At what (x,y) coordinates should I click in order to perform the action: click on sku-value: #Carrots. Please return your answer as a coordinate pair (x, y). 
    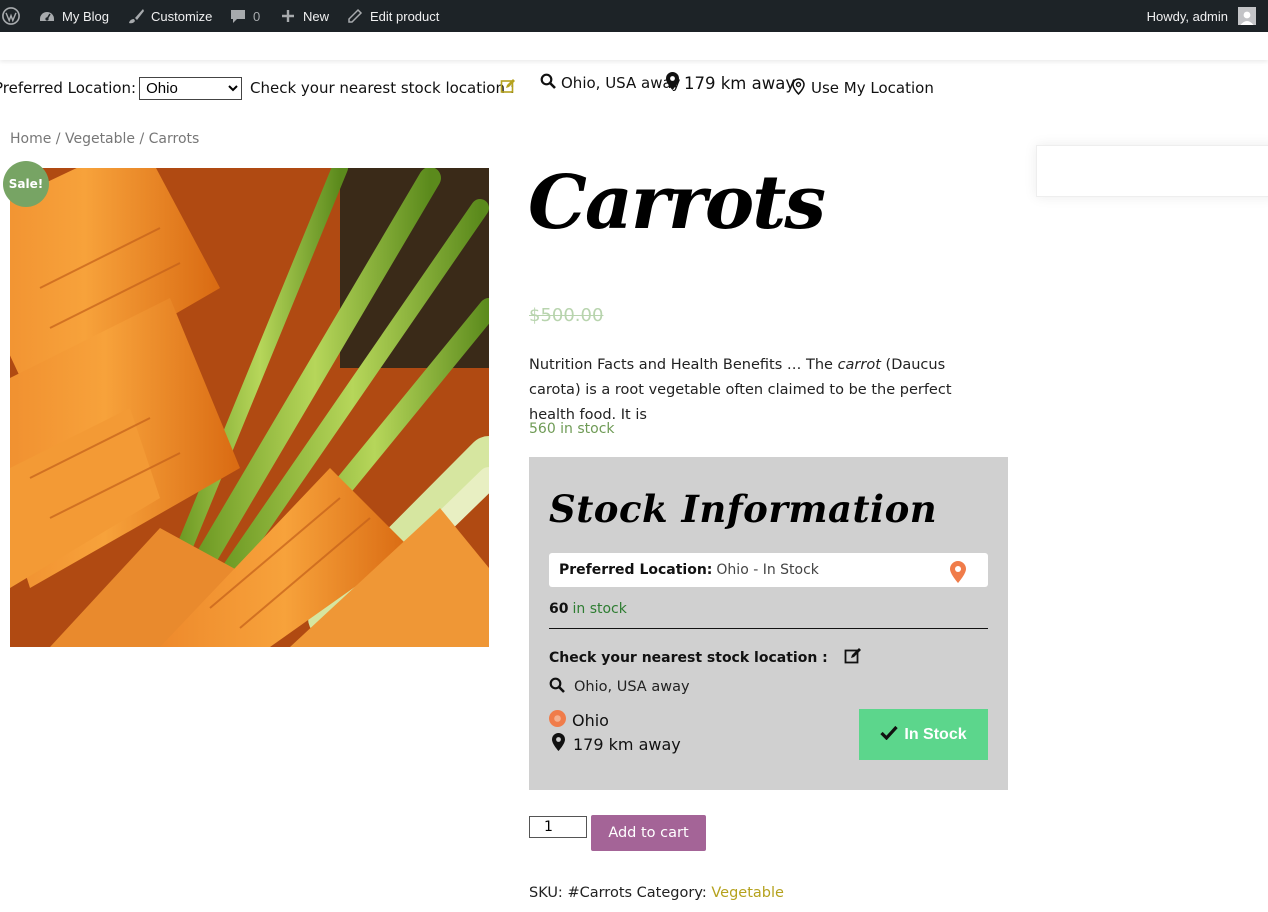
    Looking at the image, I should click on (600, 893).